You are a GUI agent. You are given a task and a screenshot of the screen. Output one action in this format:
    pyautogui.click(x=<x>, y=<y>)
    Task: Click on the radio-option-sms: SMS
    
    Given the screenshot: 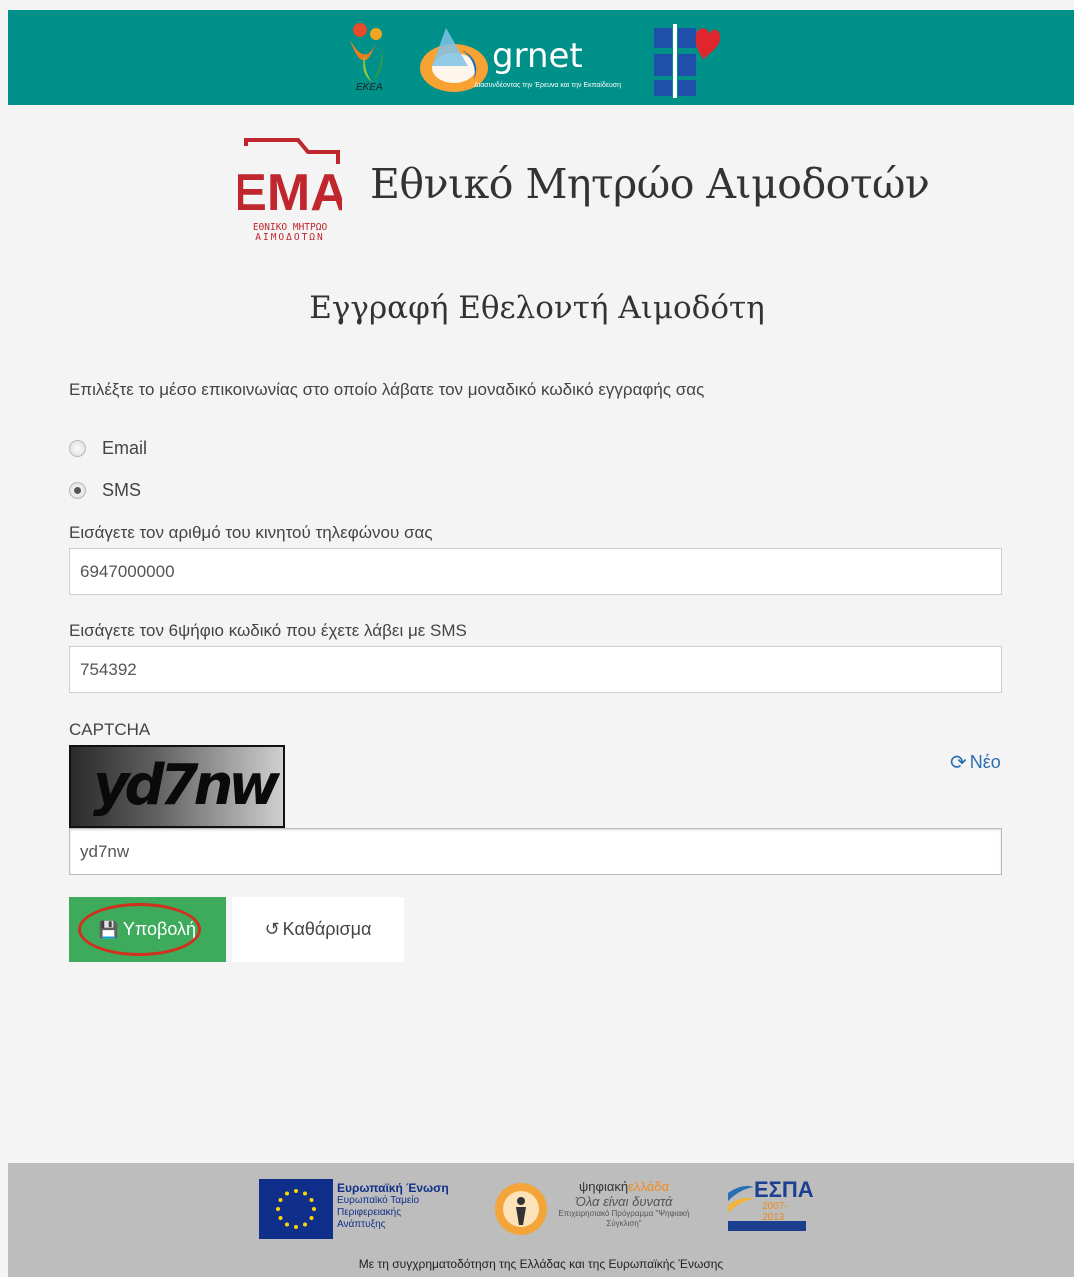 What is the action you would take?
    pyautogui.click(x=105, y=490)
    